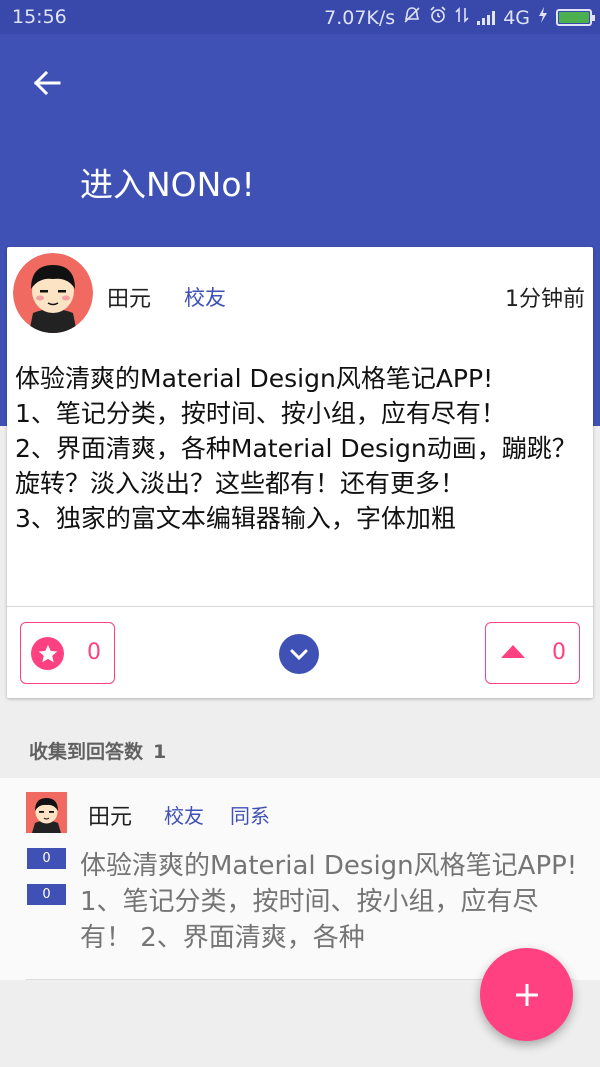 Image resolution: width=600 pixels, height=1067 pixels. What do you see at coordinates (513, 651) in the screenshot?
I see `upvote-triangle-icon` at bounding box center [513, 651].